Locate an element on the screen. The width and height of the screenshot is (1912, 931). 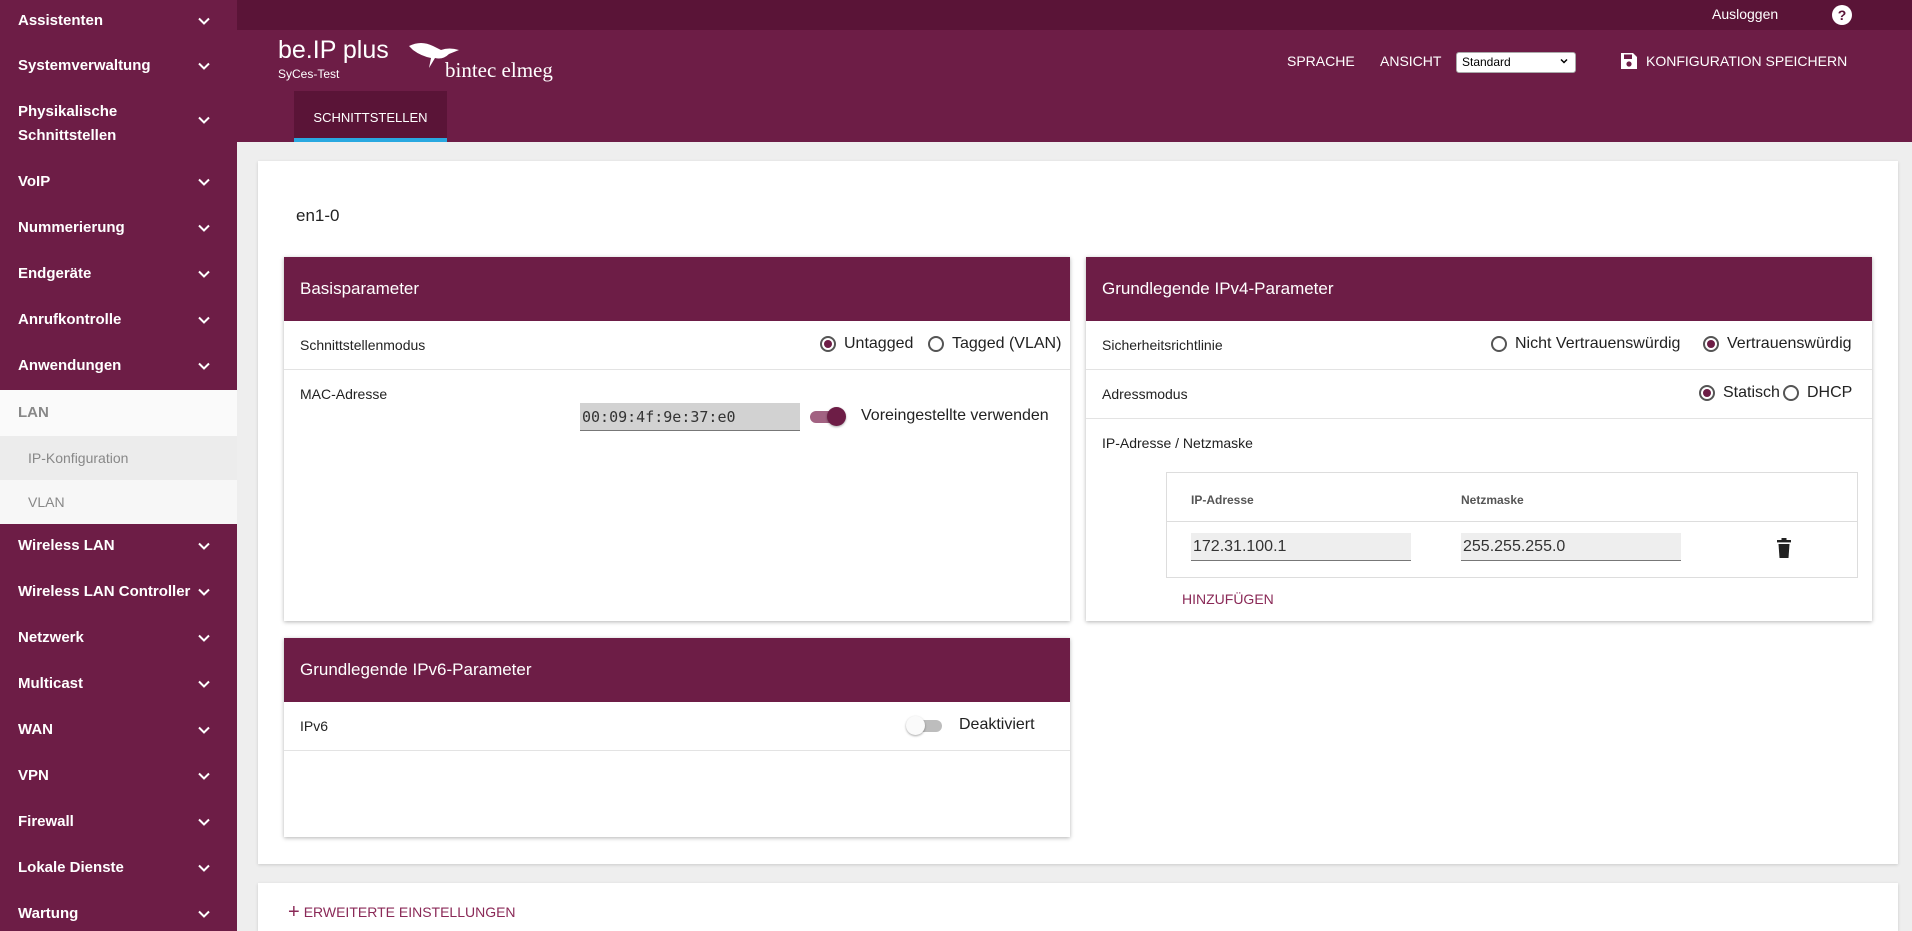
sidebar-item-systemverwaltung: Systemverwaltung is located at coordinates (118, 66).